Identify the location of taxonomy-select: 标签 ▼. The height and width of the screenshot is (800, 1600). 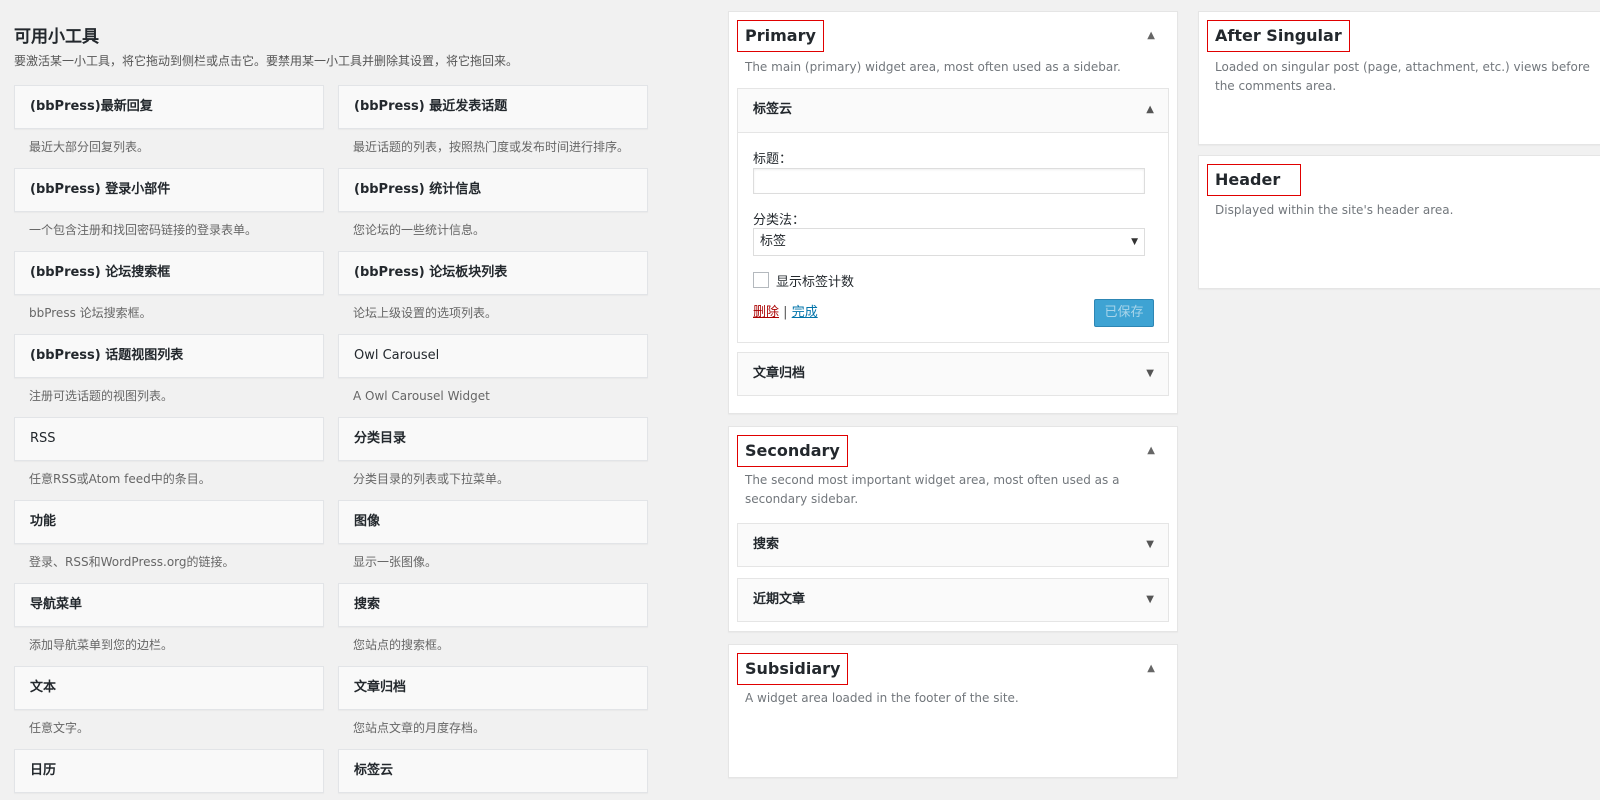
(949, 242).